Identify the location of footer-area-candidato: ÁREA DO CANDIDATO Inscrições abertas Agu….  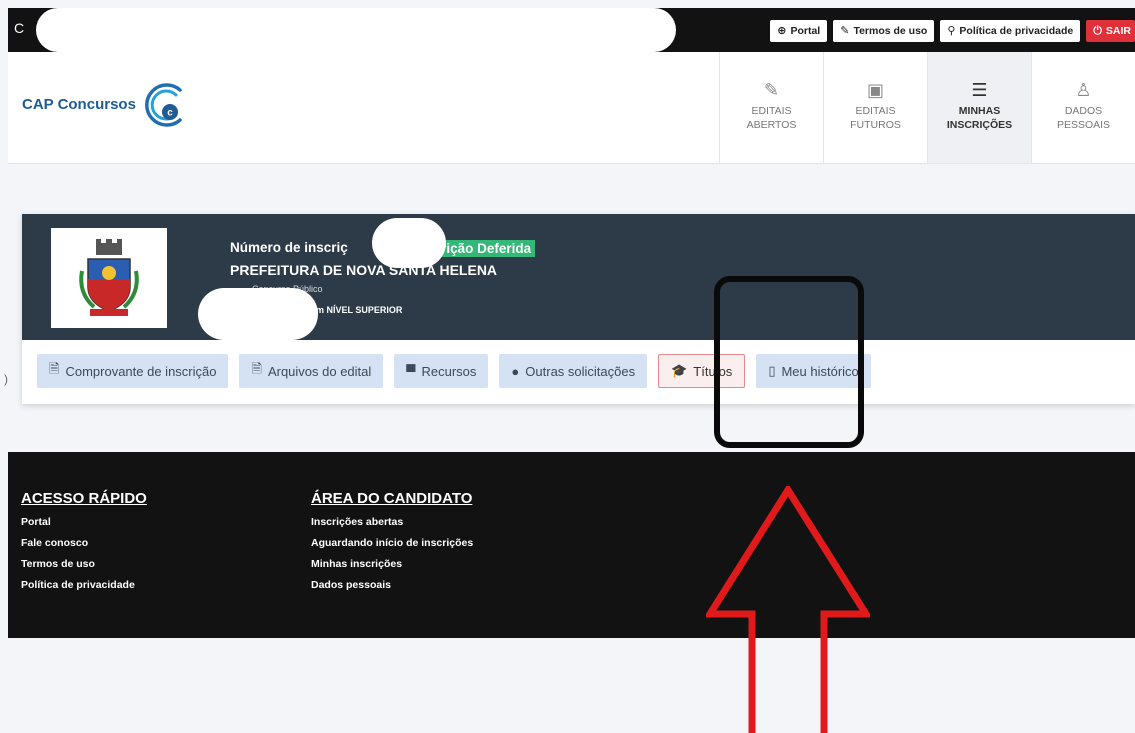
(392, 545).